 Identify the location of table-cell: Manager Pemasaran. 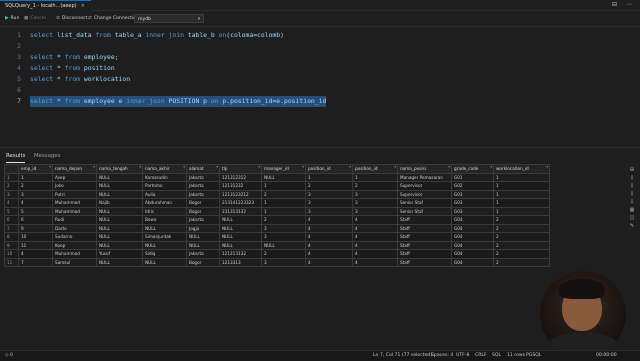
(424, 177).